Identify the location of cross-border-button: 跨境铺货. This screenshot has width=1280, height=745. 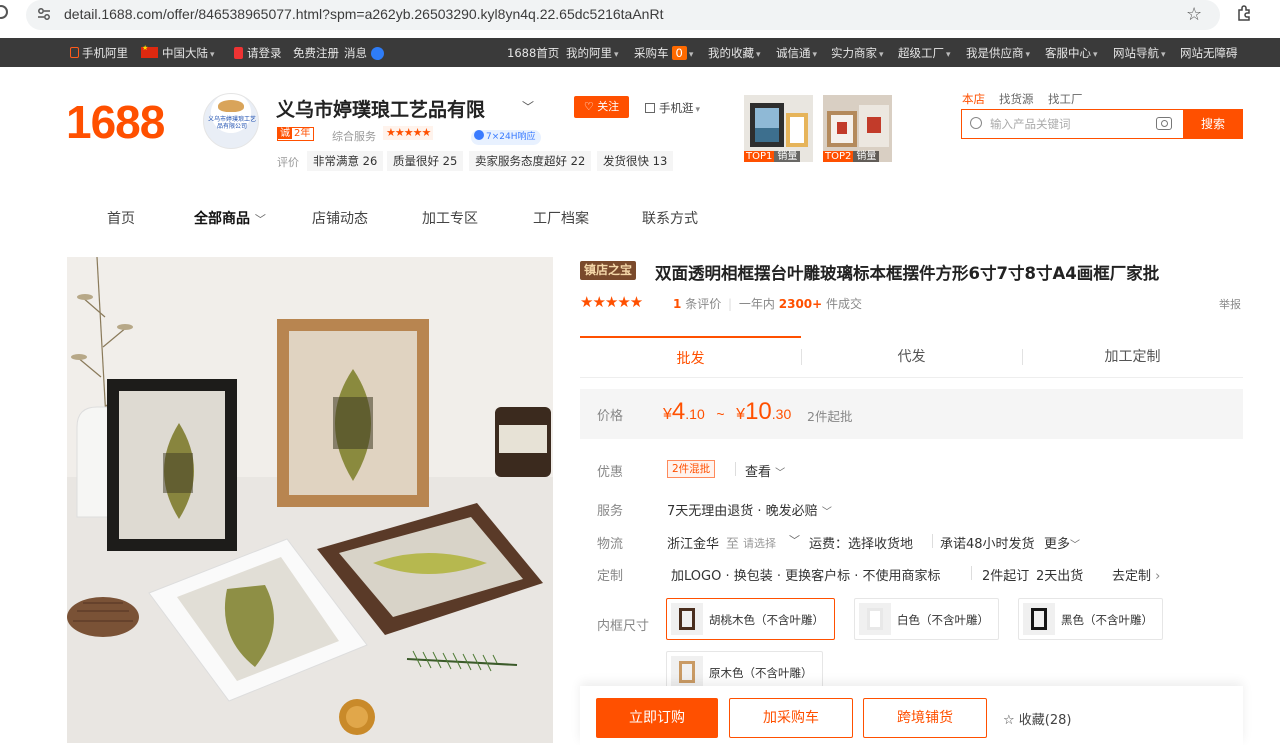
(925, 718).